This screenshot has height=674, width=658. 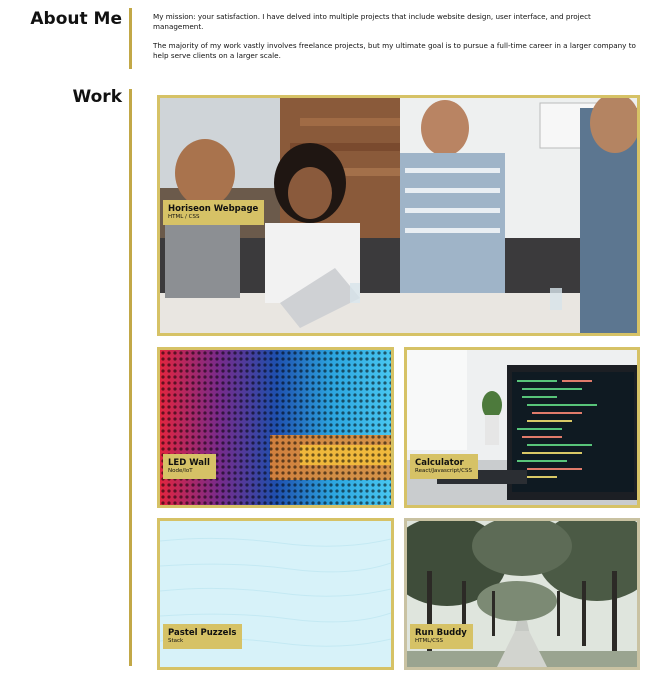 What do you see at coordinates (522, 594) in the screenshot?
I see `project-card-run-buddy: Run Buddy HTML/CSS` at bounding box center [522, 594].